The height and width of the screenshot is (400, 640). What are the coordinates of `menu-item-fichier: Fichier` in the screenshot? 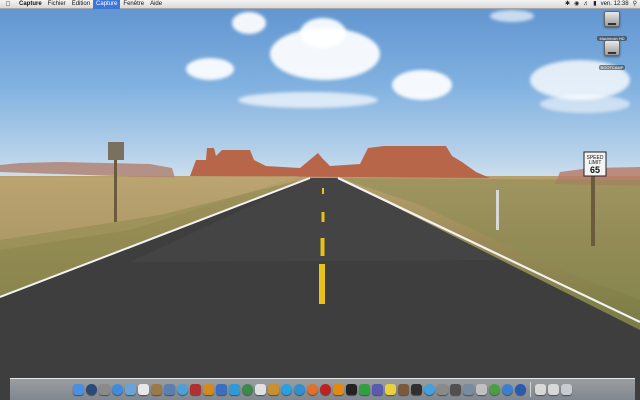 It's located at (57, 4).